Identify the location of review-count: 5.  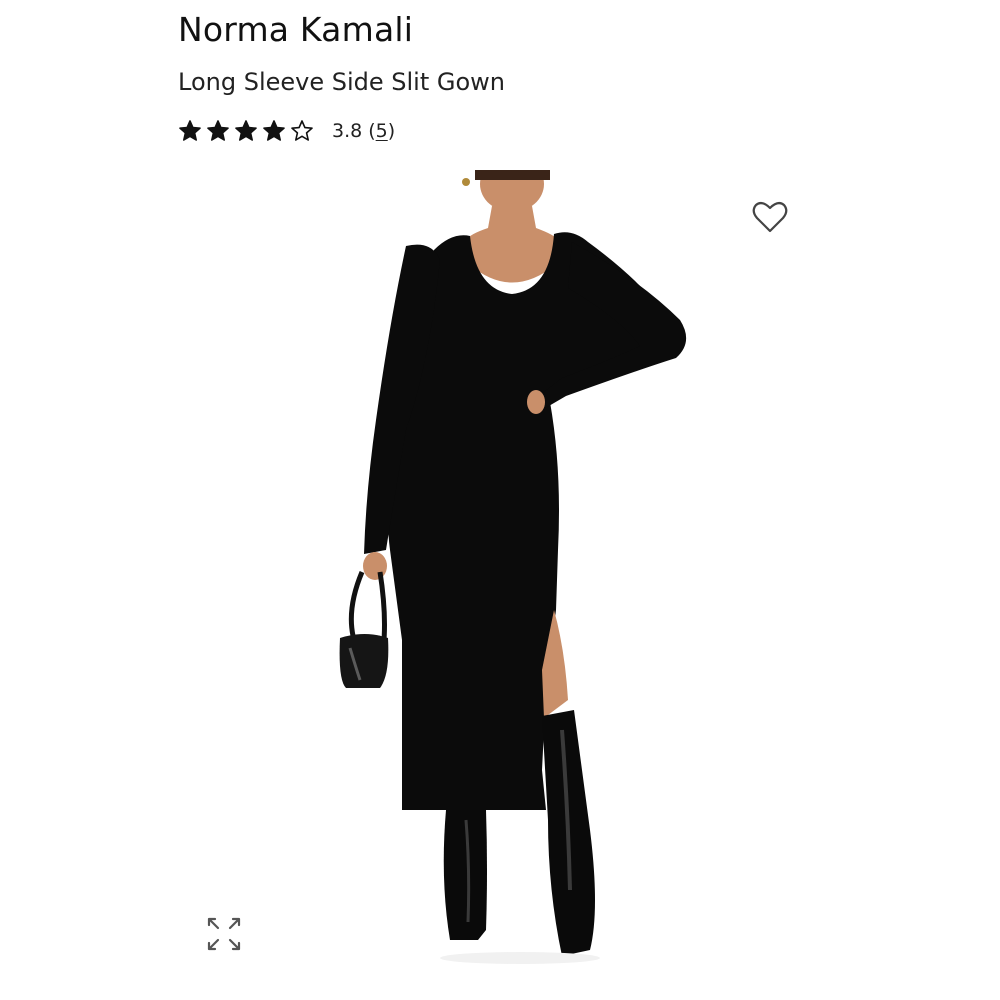
(382, 131).